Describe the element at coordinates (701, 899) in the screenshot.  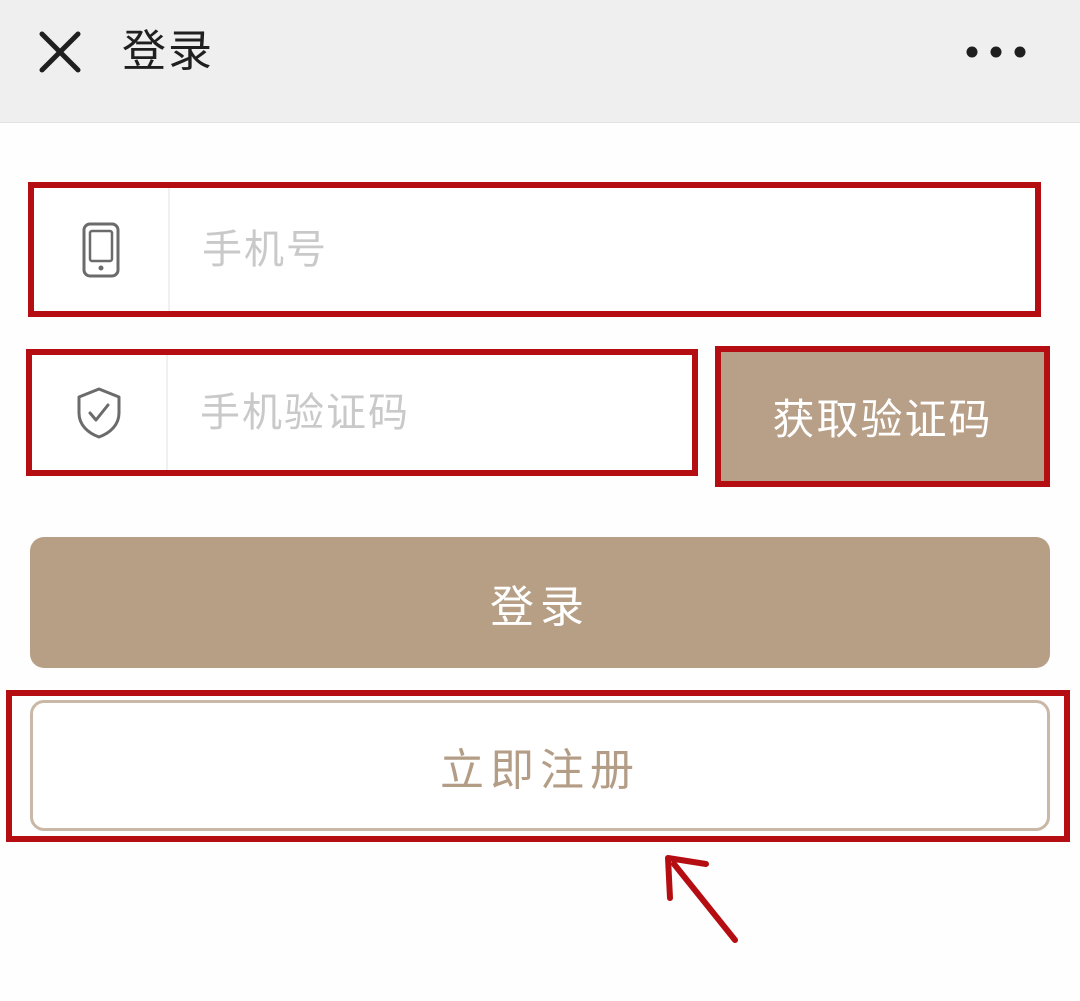
I see `arrow-up-left-icon` at that location.